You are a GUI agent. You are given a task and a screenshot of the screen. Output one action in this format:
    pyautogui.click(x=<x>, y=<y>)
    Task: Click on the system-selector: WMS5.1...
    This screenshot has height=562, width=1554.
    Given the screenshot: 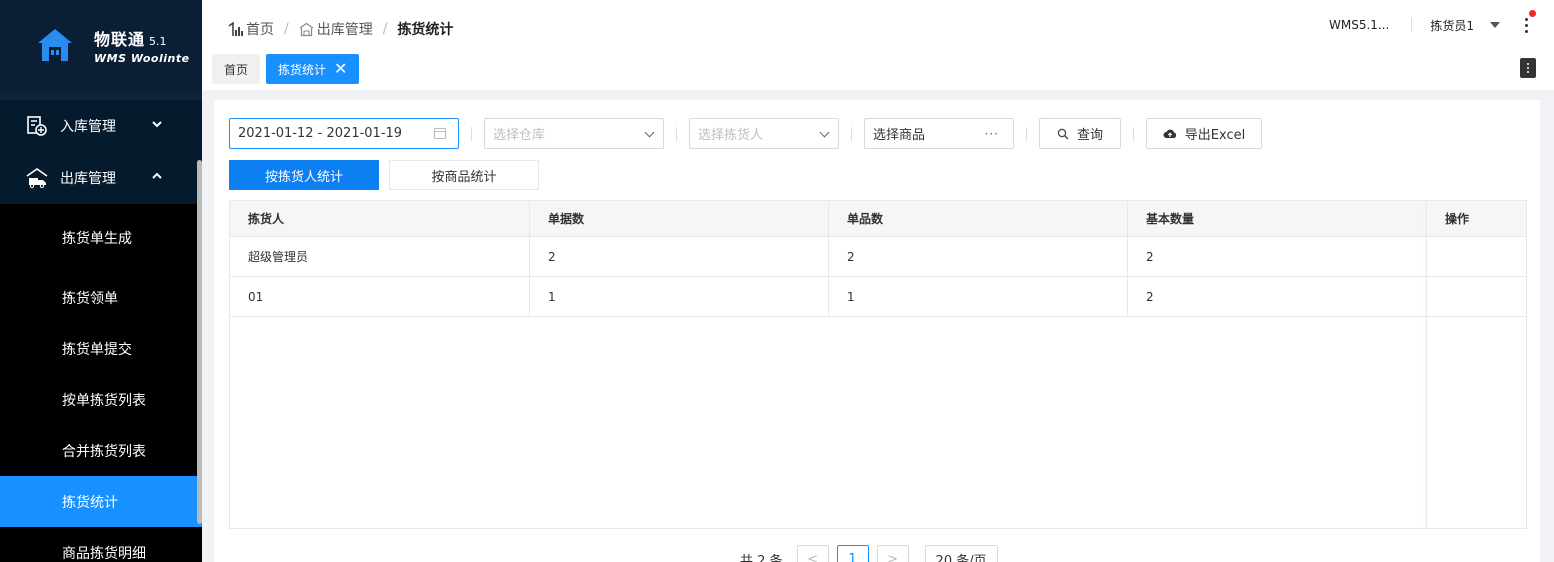 What is the action you would take?
    pyautogui.click(x=1359, y=25)
    